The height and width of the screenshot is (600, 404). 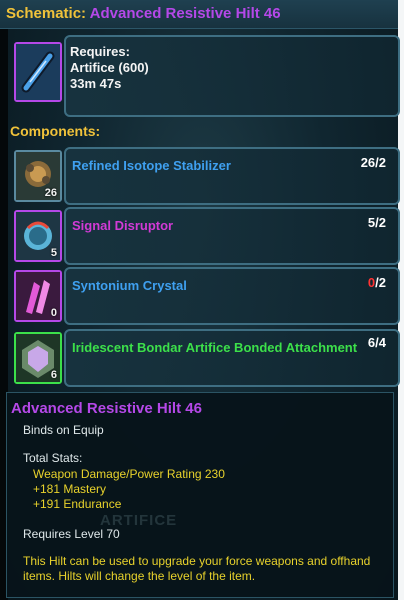 I want to click on schematic-icon, so click(x=38, y=72).